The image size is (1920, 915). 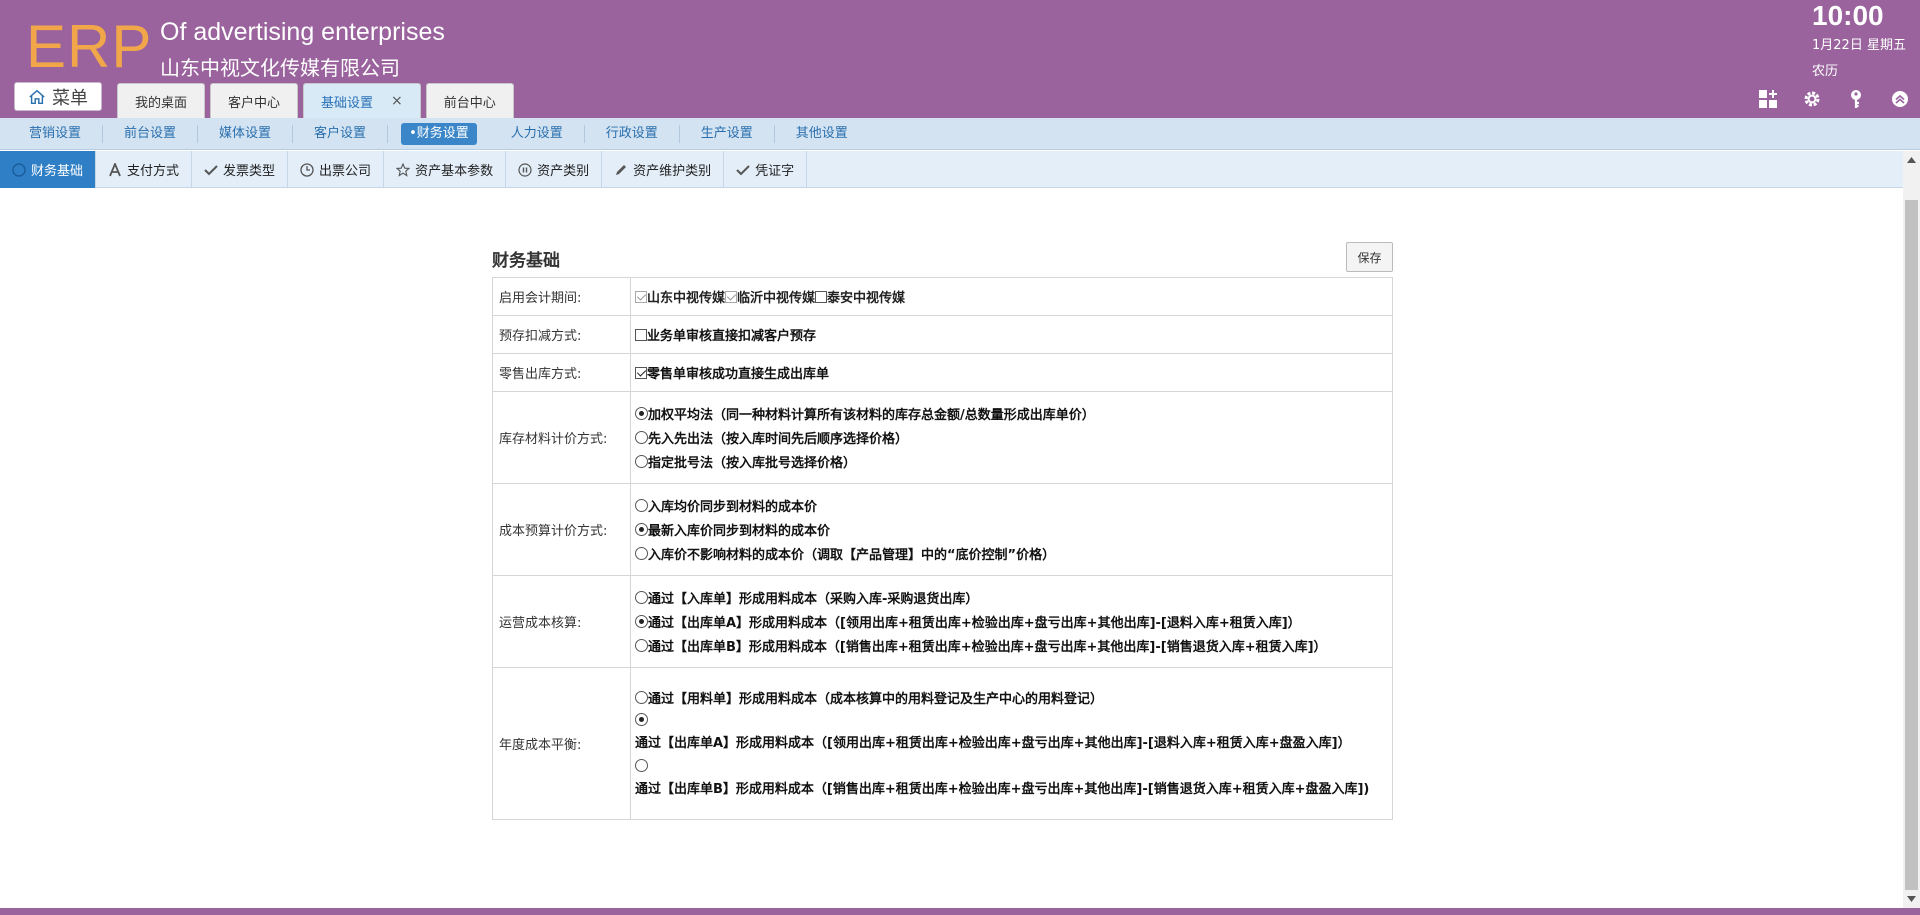 What do you see at coordinates (1812, 99) in the screenshot?
I see `gear-icon` at bounding box center [1812, 99].